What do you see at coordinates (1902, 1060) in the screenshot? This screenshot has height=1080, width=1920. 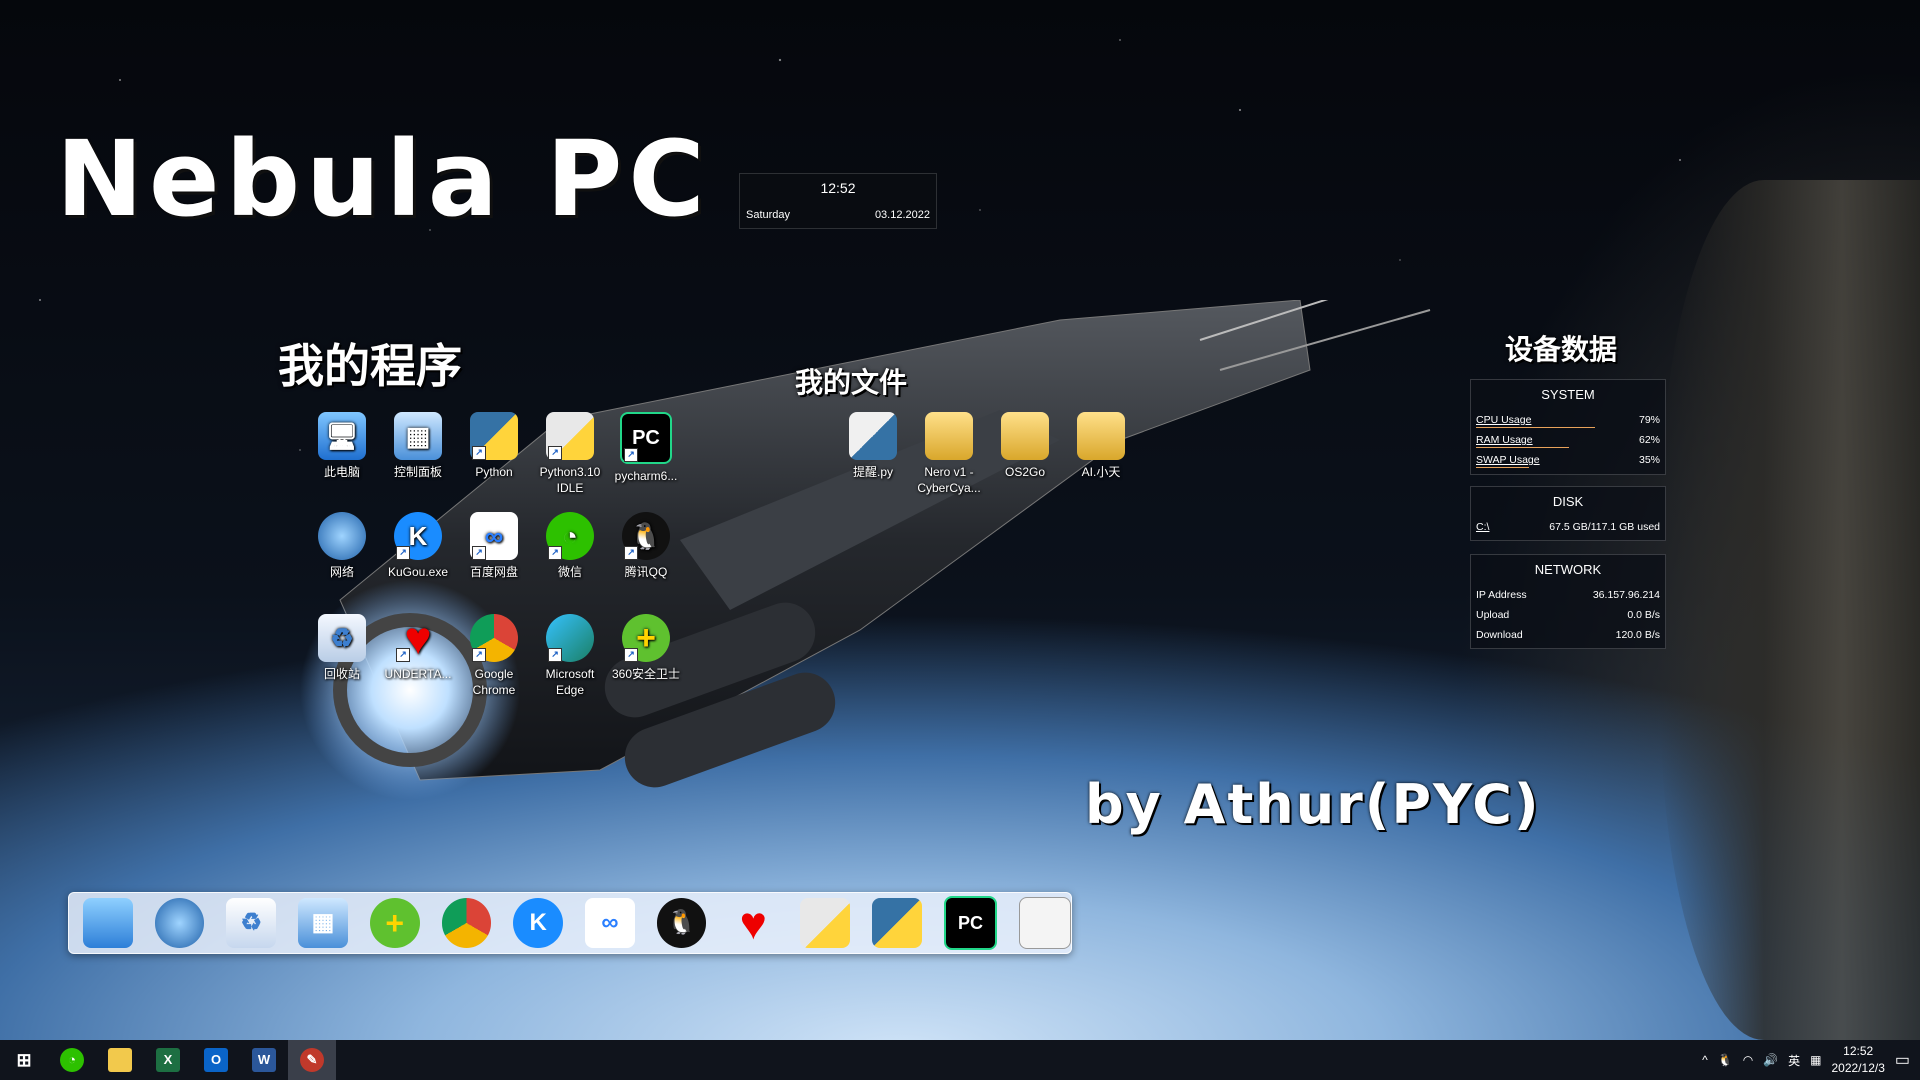 I see `notification-icon: ▭` at bounding box center [1902, 1060].